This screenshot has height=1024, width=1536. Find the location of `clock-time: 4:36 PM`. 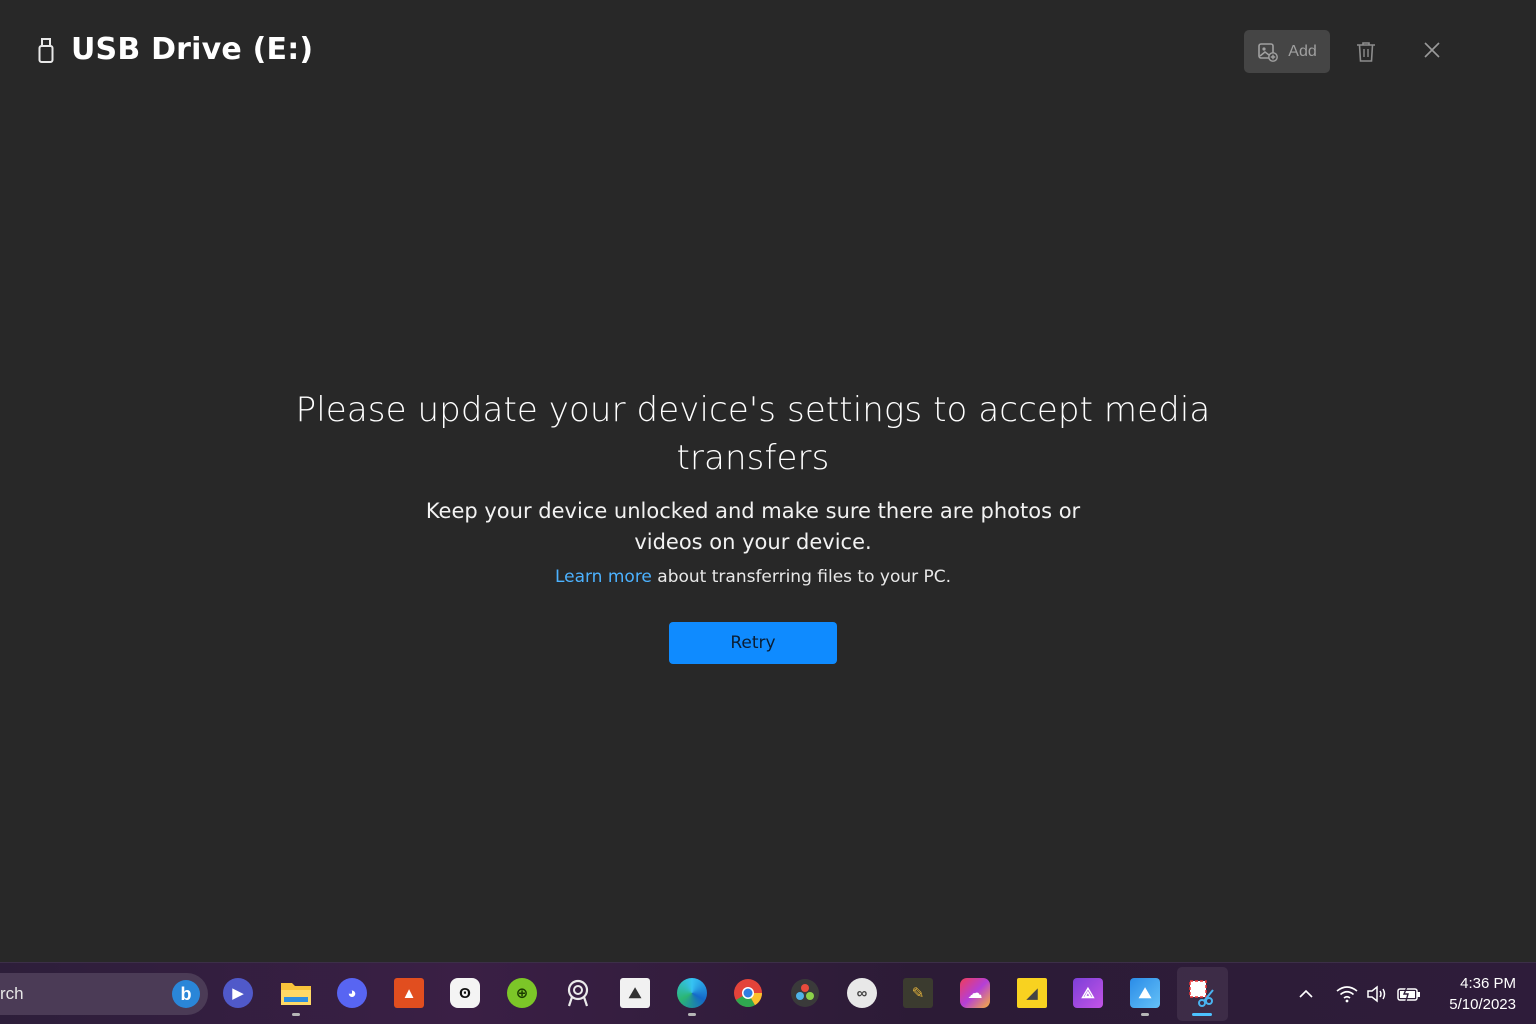

clock-time: 4:36 PM is located at coordinates (1488, 983).